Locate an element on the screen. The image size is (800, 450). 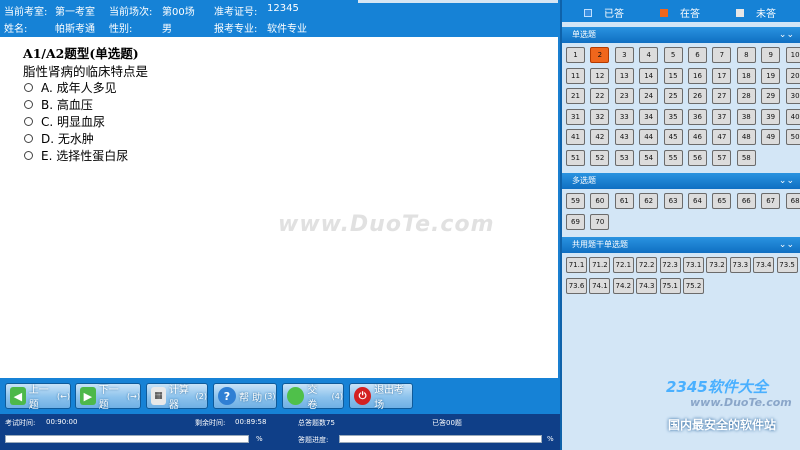
question-number-button: 55 is located at coordinates (673, 157).